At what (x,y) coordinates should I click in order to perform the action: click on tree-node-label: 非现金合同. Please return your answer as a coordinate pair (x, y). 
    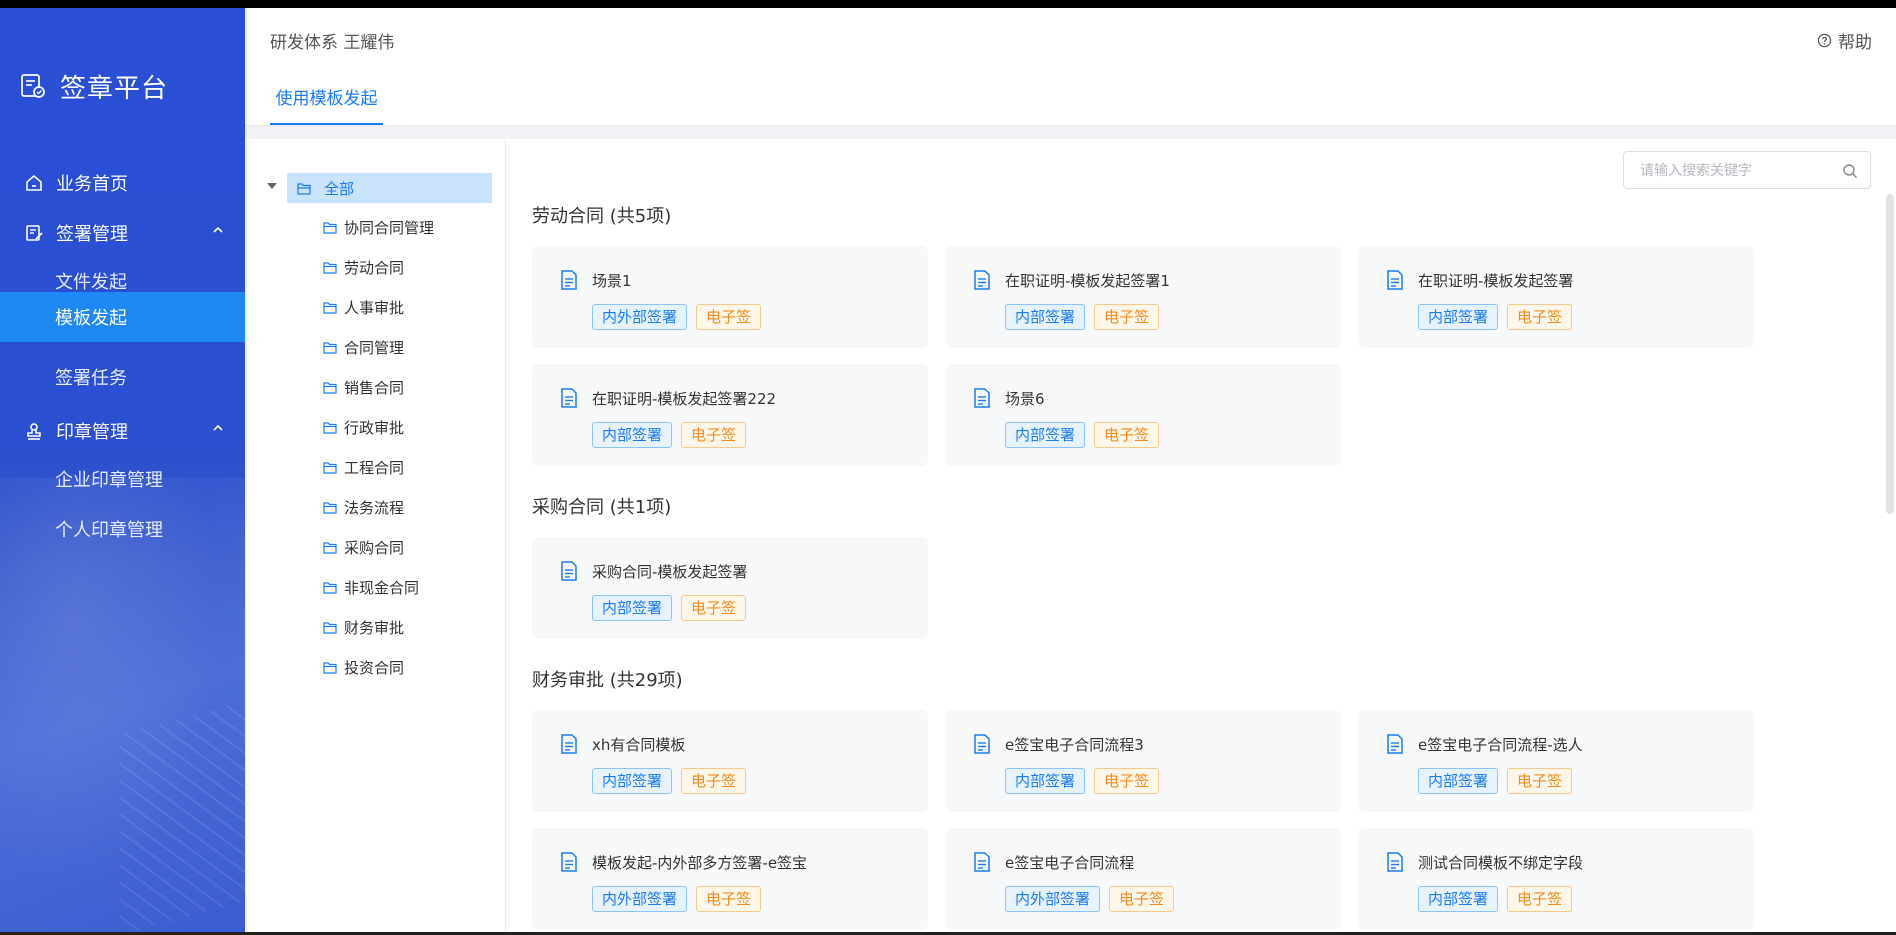
    Looking at the image, I should click on (382, 587).